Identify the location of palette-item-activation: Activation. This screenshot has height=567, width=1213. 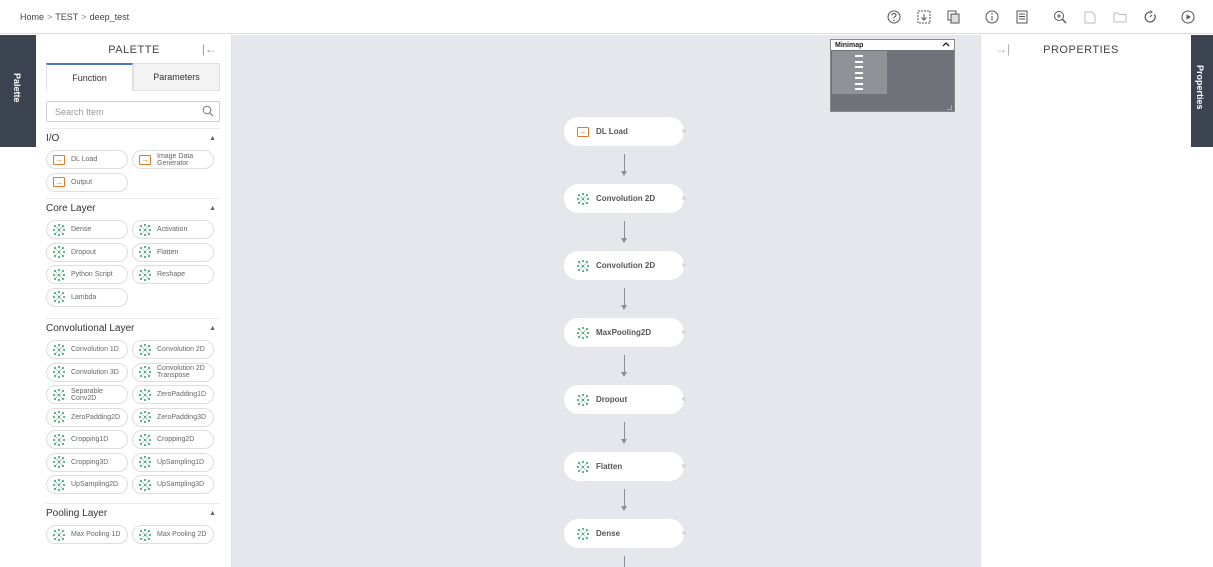
(173, 229).